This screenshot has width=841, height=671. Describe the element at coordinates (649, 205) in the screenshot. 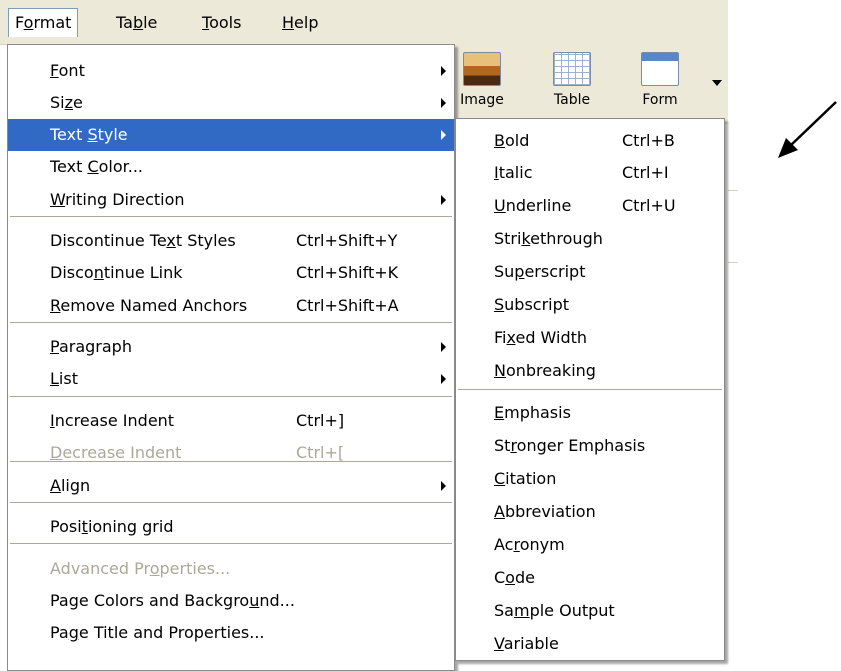

I see `menu-item-shortcut: Ctrl+U` at that location.